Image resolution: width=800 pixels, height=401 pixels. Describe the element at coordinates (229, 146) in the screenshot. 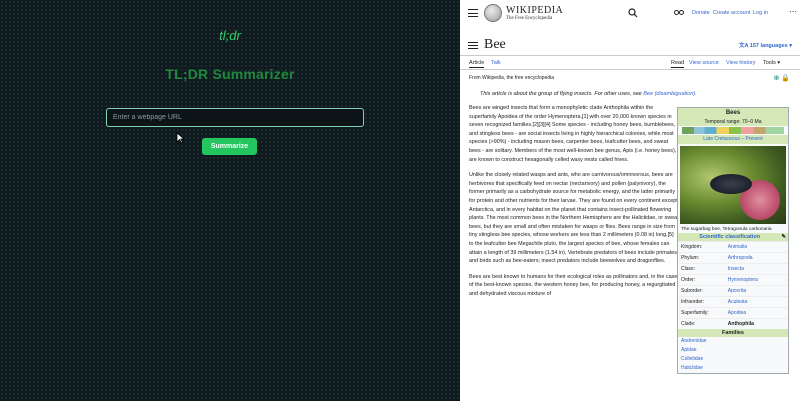

I see `summarize-button: Summarize` at that location.